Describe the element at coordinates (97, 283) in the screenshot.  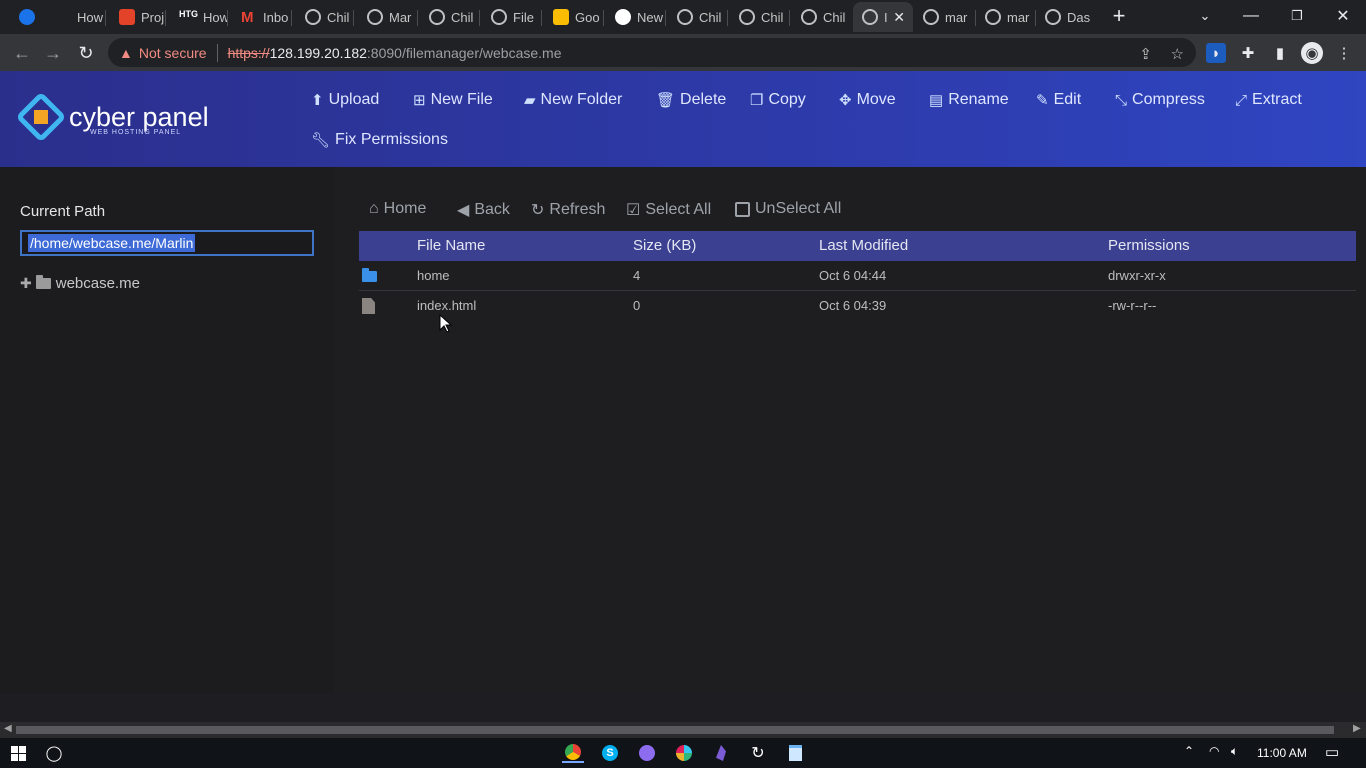
I see `tree-item-label: webcase.me` at that location.